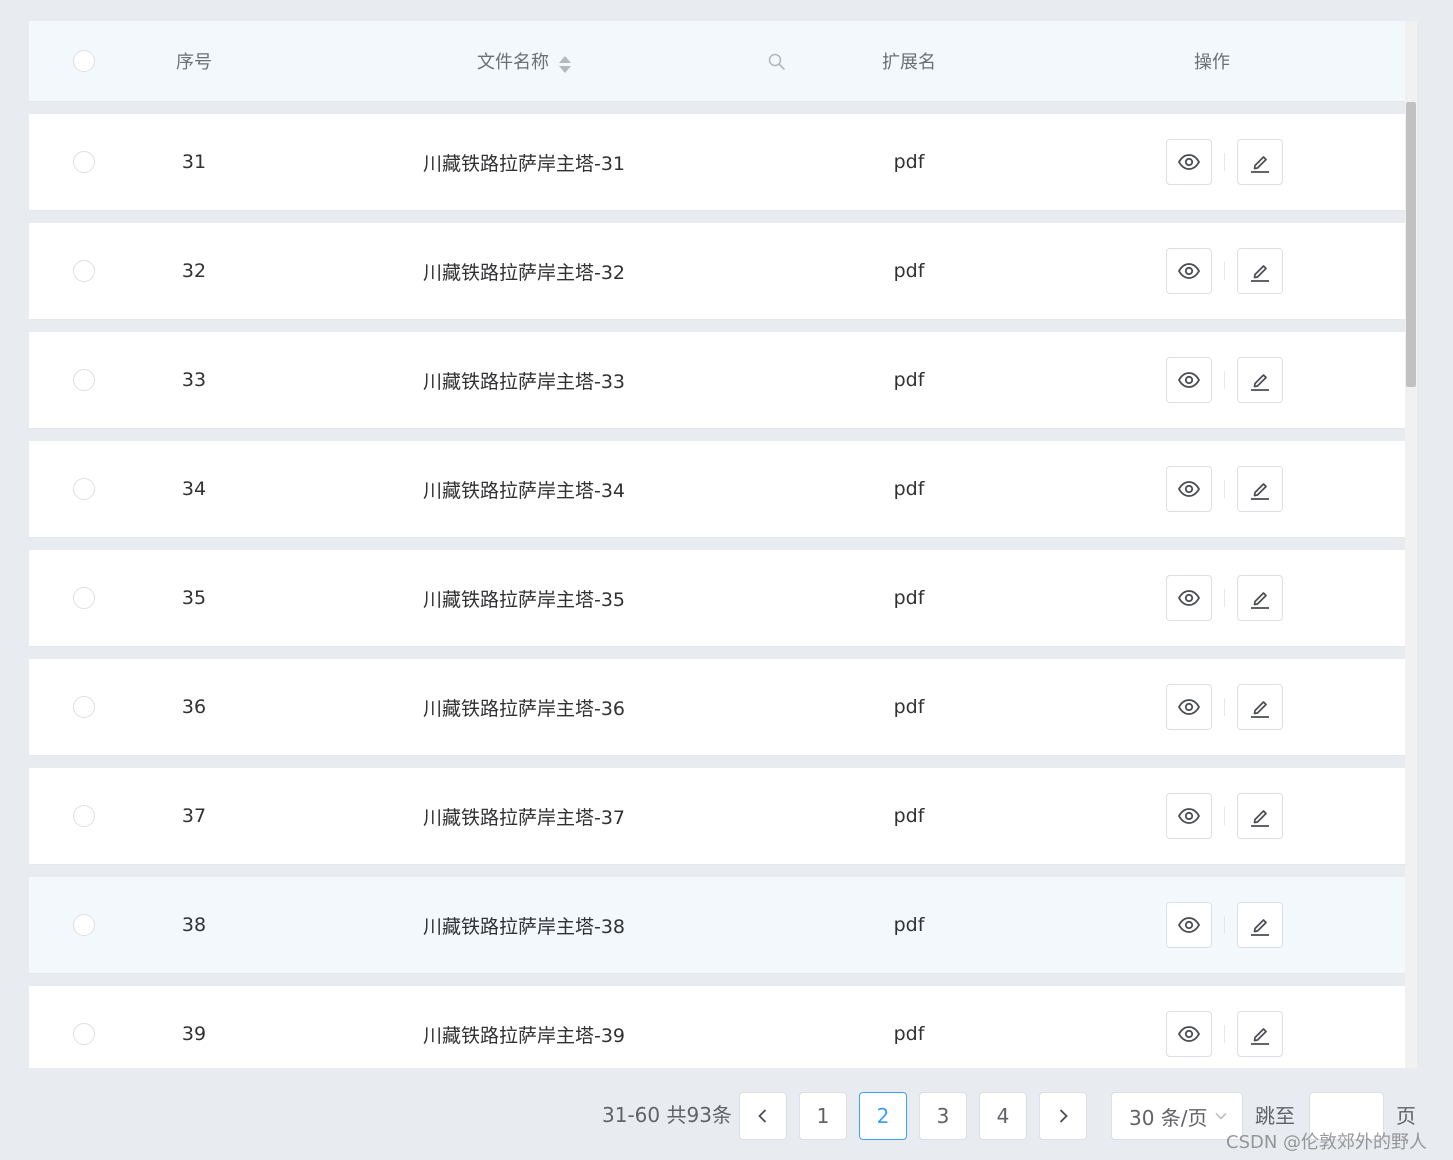 The image size is (1453, 1160). Describe the element at coordinates (717, 816) in the screenshot. I see `table-row: 37 川藏铁路拉萨岸主塔-37 pdf` at that location.